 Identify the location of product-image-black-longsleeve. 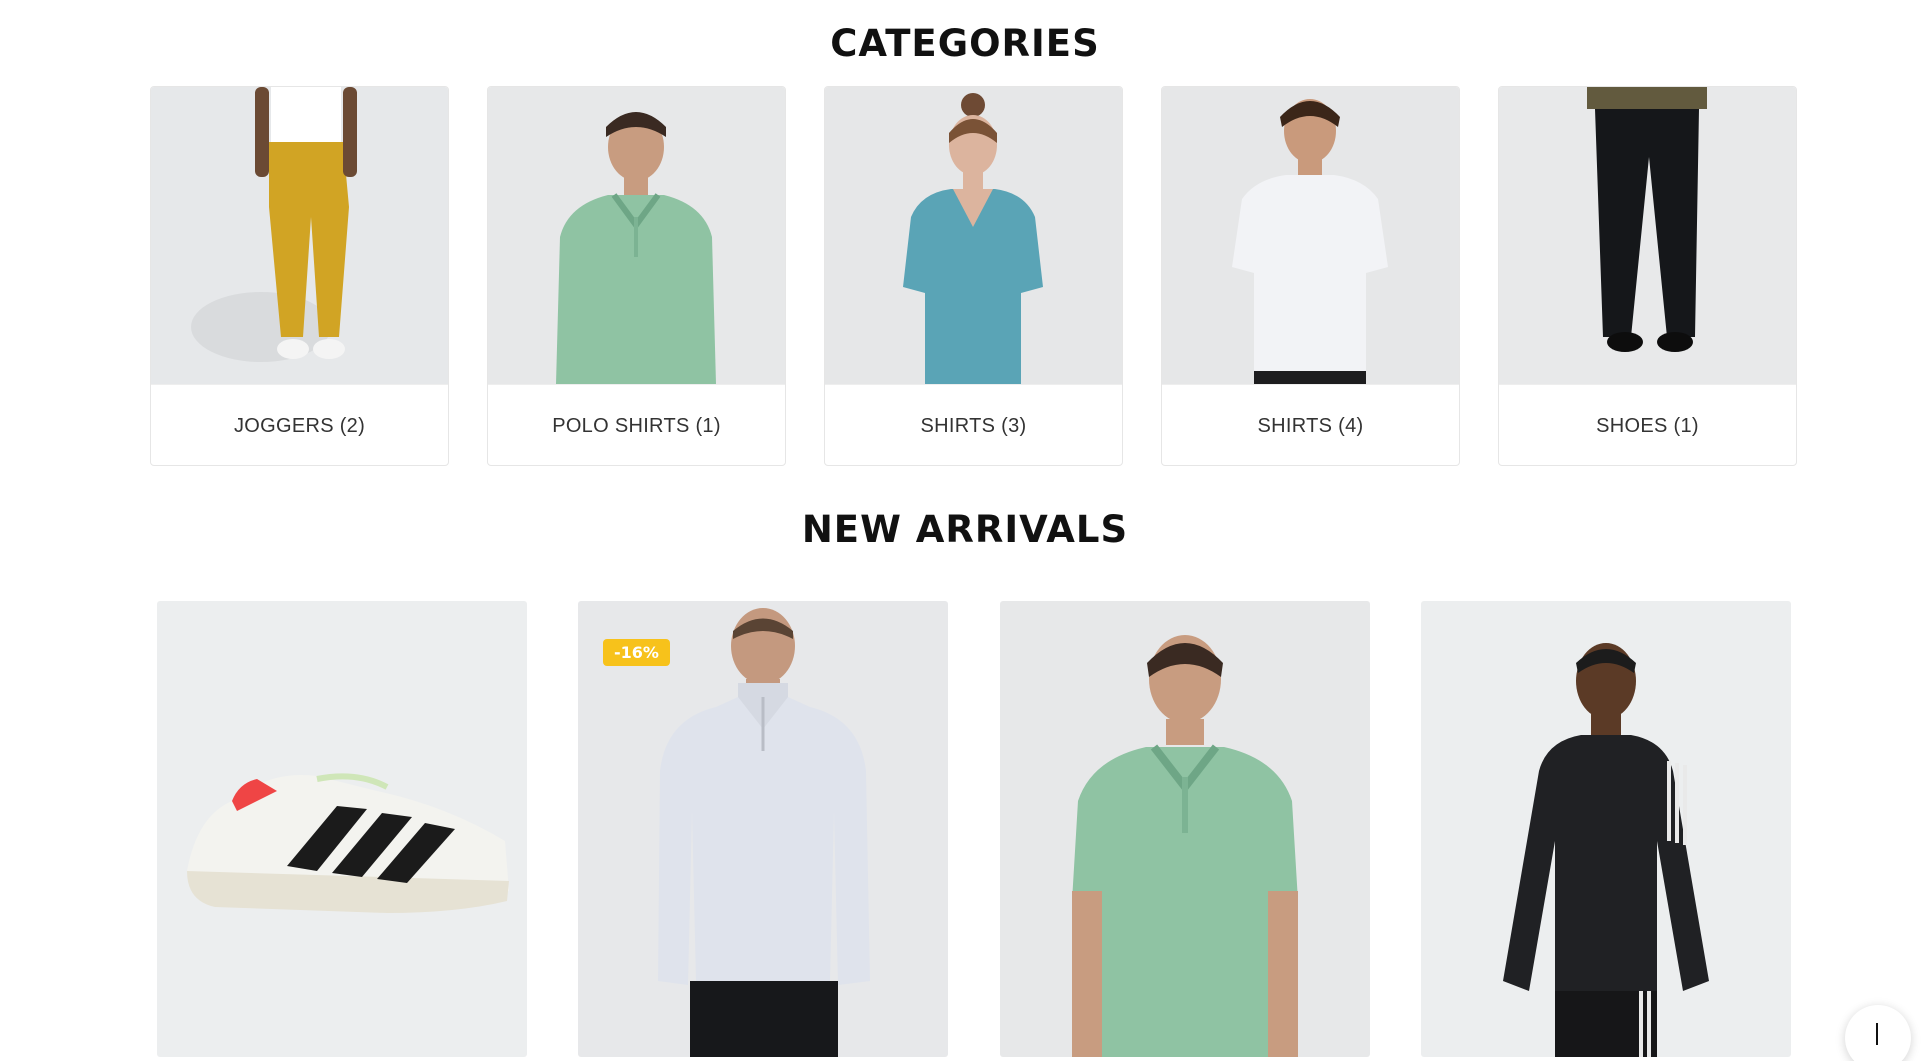
(1606, 829).